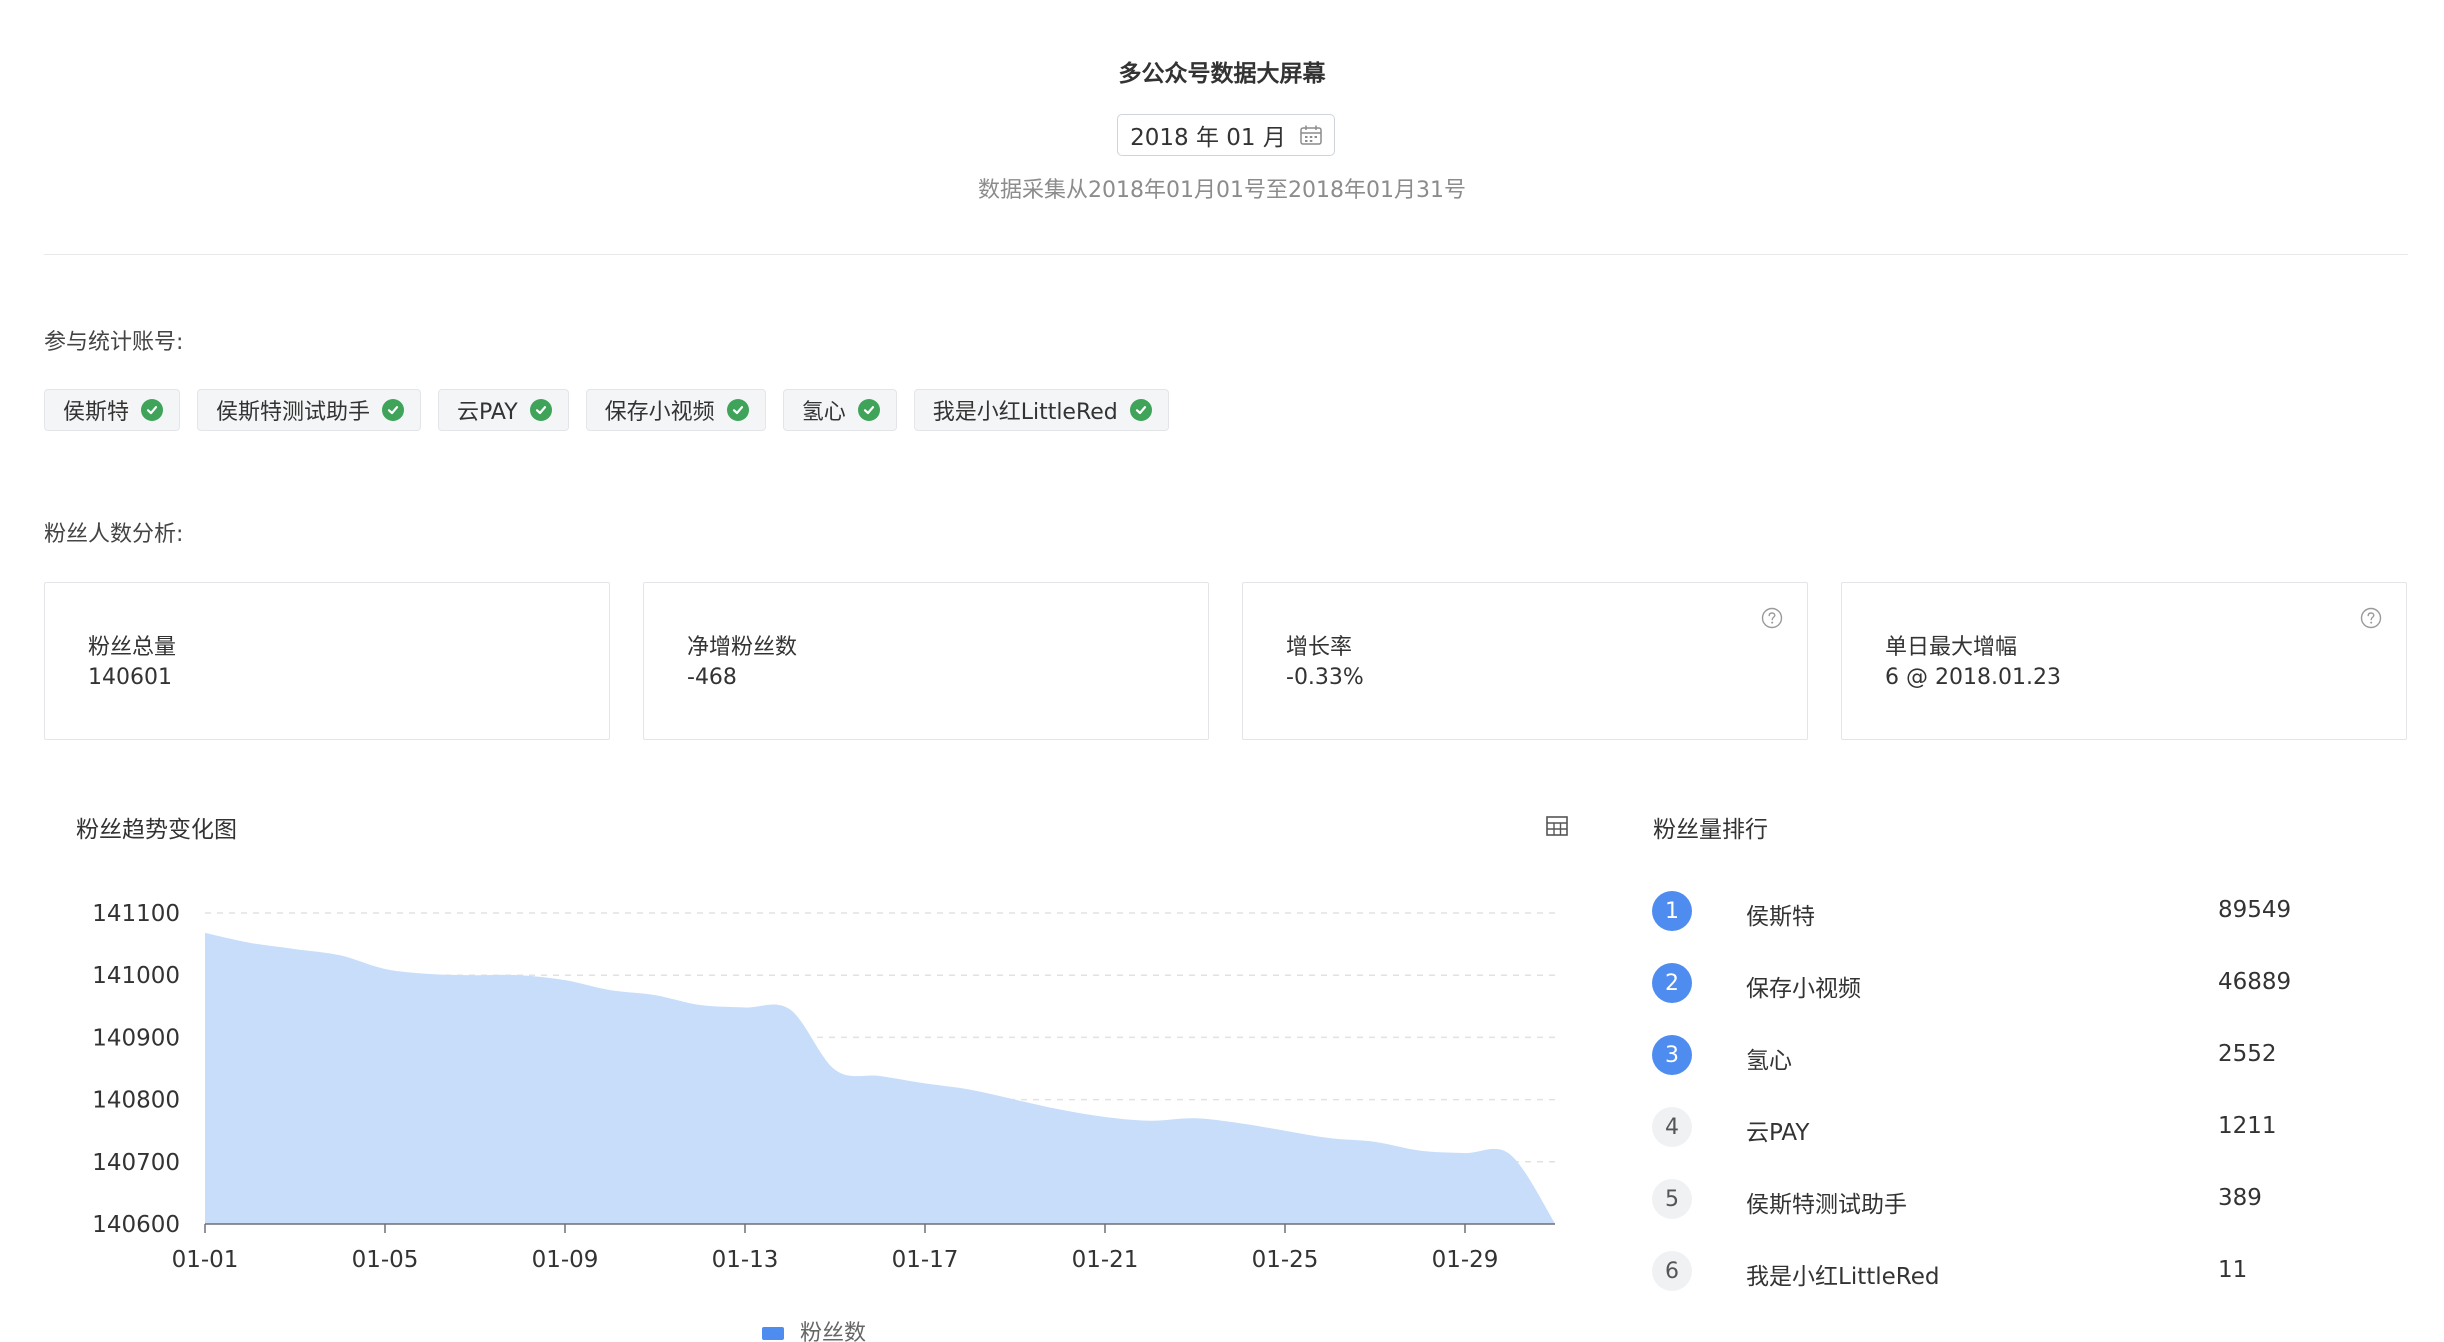 The height and width of the screenshot is (1342, 2444). I want to click on series-area-fans, so click(880, 1078).